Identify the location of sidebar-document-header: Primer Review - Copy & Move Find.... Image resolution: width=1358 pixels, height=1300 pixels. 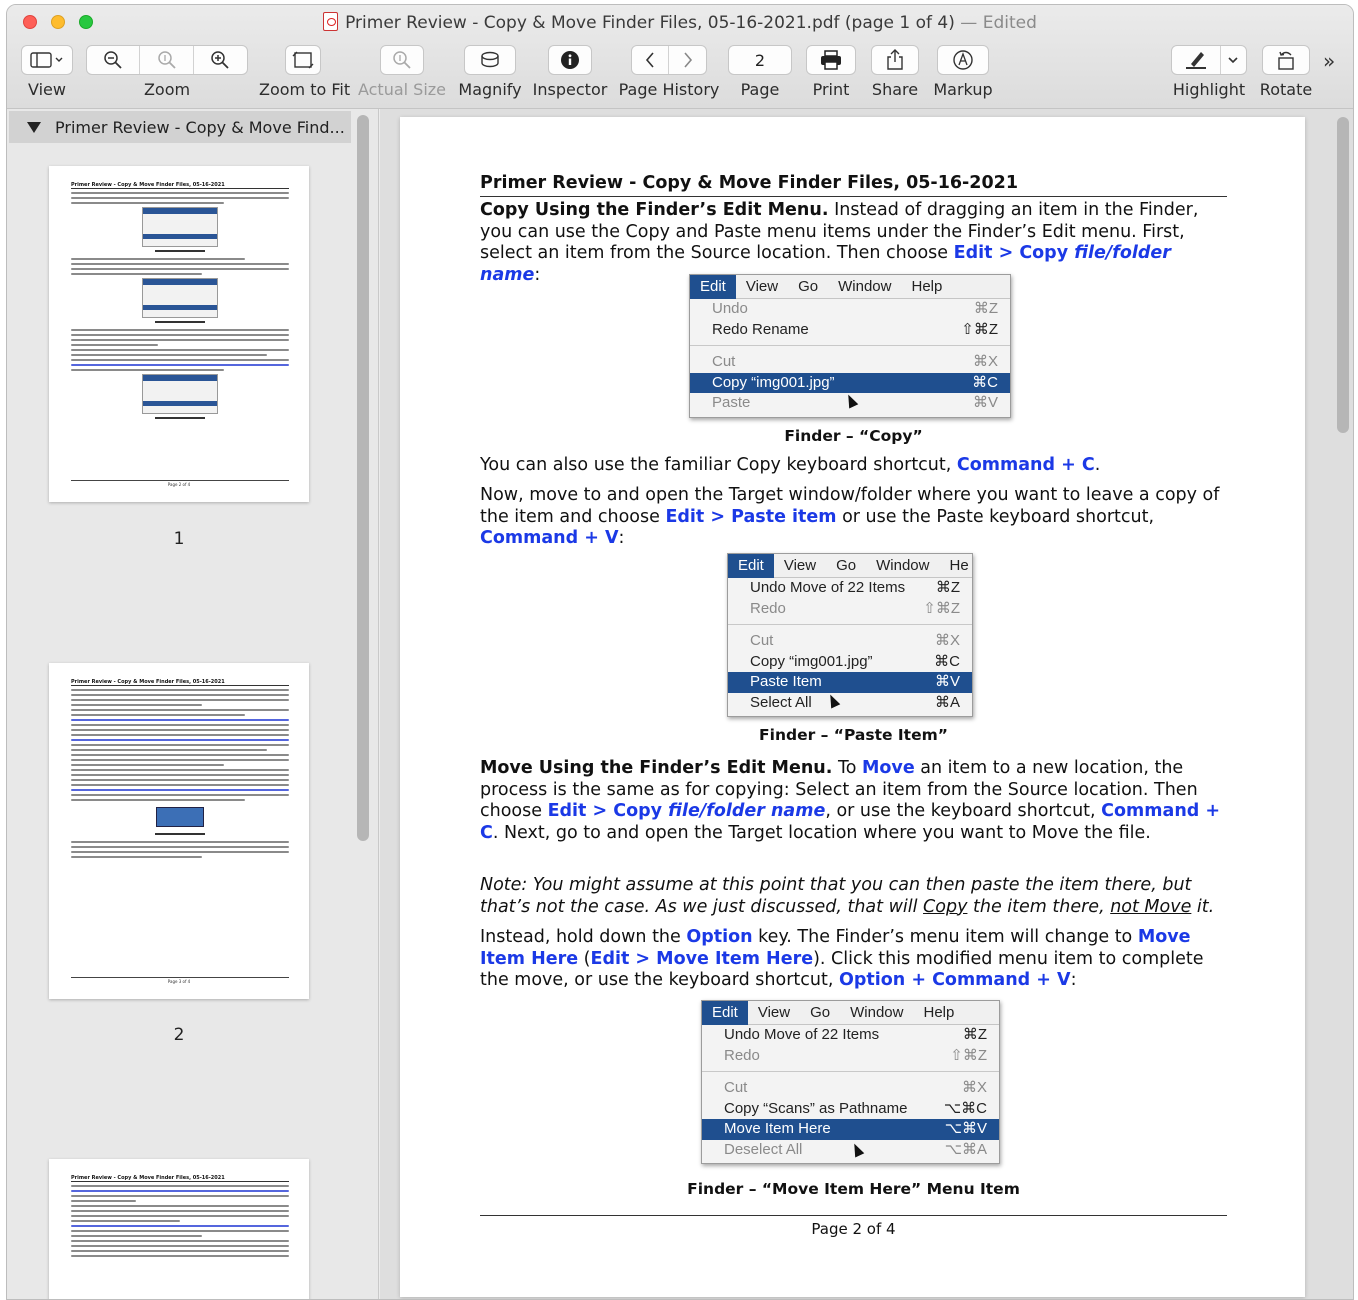
(180, 127).